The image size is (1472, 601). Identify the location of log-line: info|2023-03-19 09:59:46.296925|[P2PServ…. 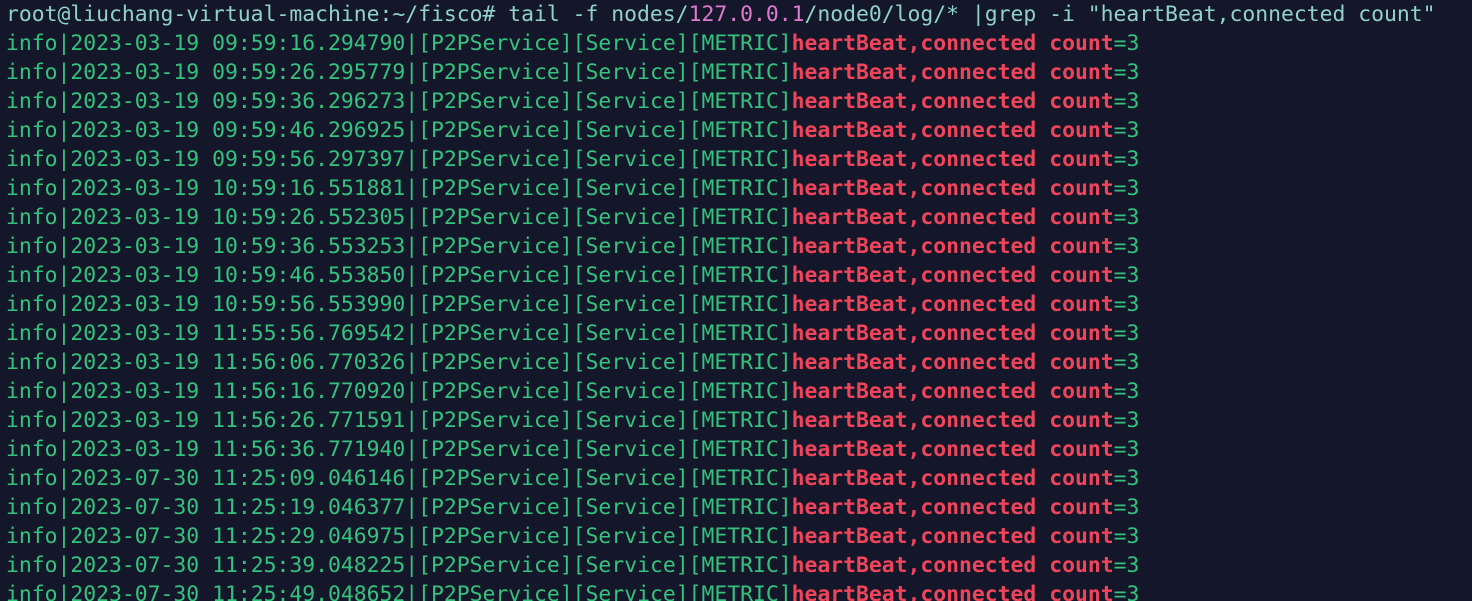
(739, 130).